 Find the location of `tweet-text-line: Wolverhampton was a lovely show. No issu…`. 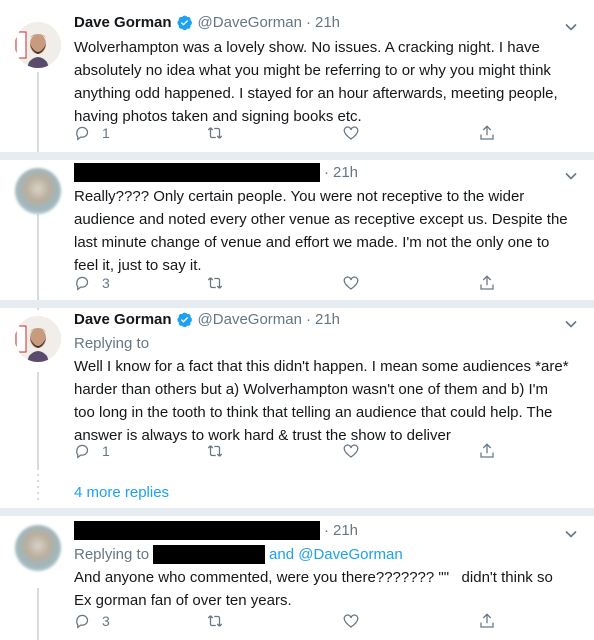

tweet-text-line: Wolverhampton was a lovely show. No issu… is located at coordinates (307, 47).